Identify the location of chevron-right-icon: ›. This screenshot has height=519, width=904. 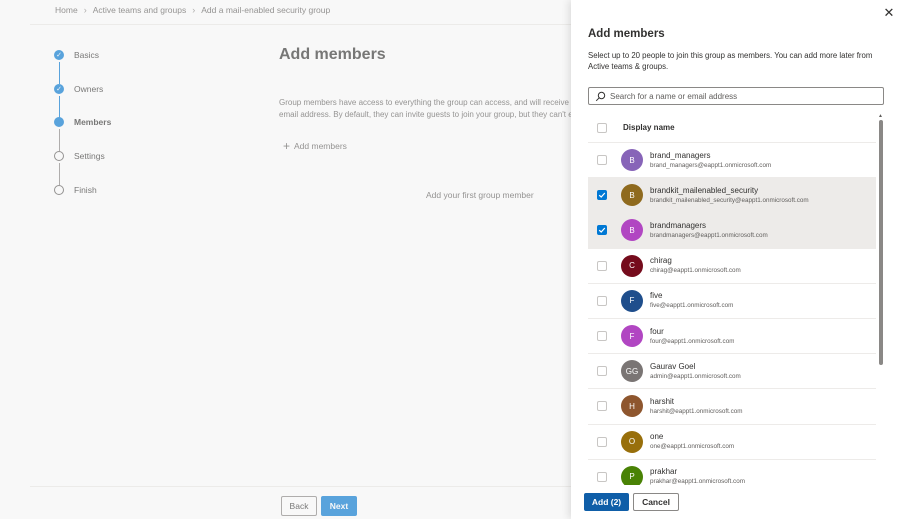
(194, 10).